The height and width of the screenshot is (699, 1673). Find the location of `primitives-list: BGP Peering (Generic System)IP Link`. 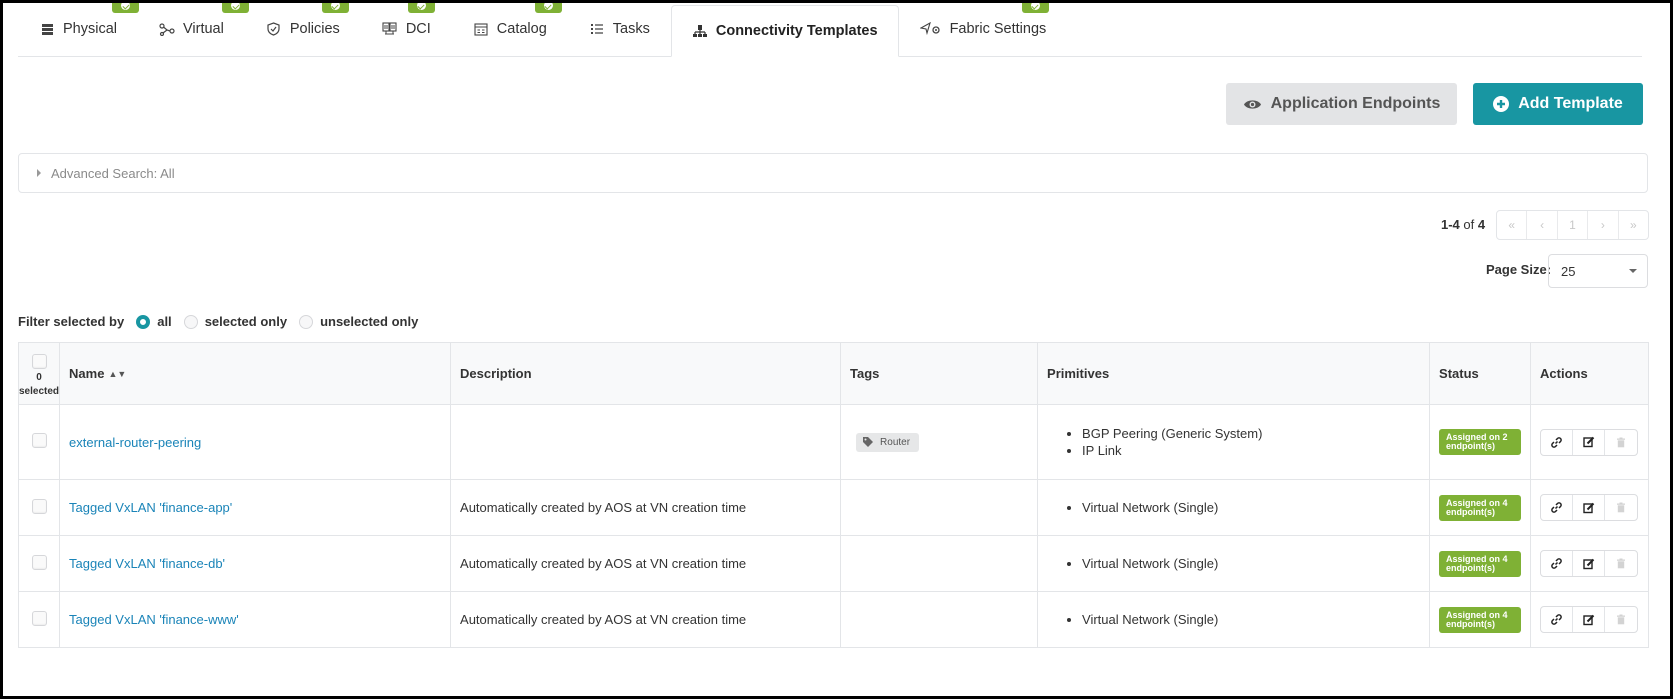

primitives-list: BGP Peering (Generic System)IP Link is located at coordinates (1238, 442).